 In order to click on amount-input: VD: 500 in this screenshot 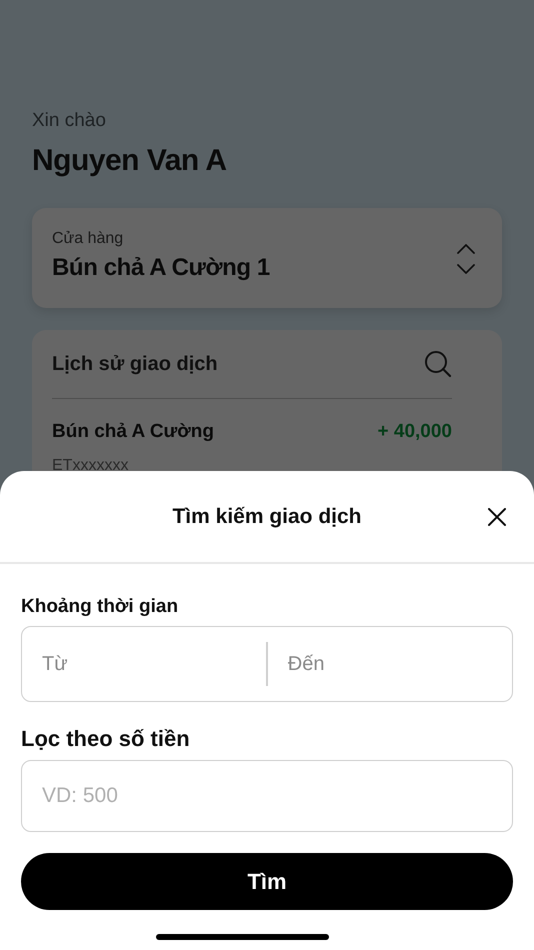, I will do `click(267, 796)`.